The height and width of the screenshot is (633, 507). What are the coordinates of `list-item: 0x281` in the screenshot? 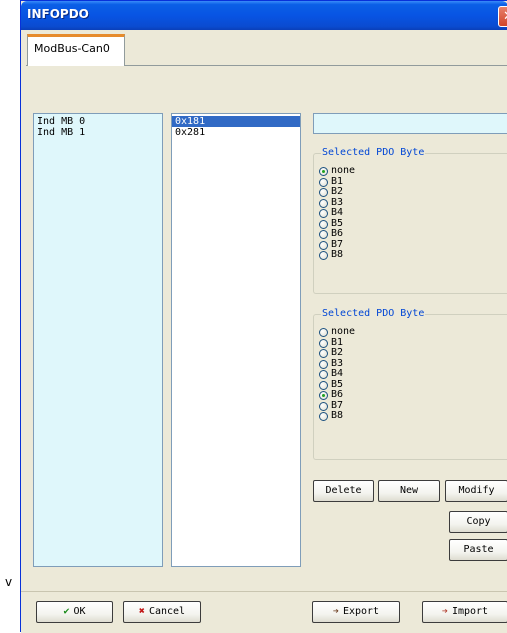 It's located at (236, 132).